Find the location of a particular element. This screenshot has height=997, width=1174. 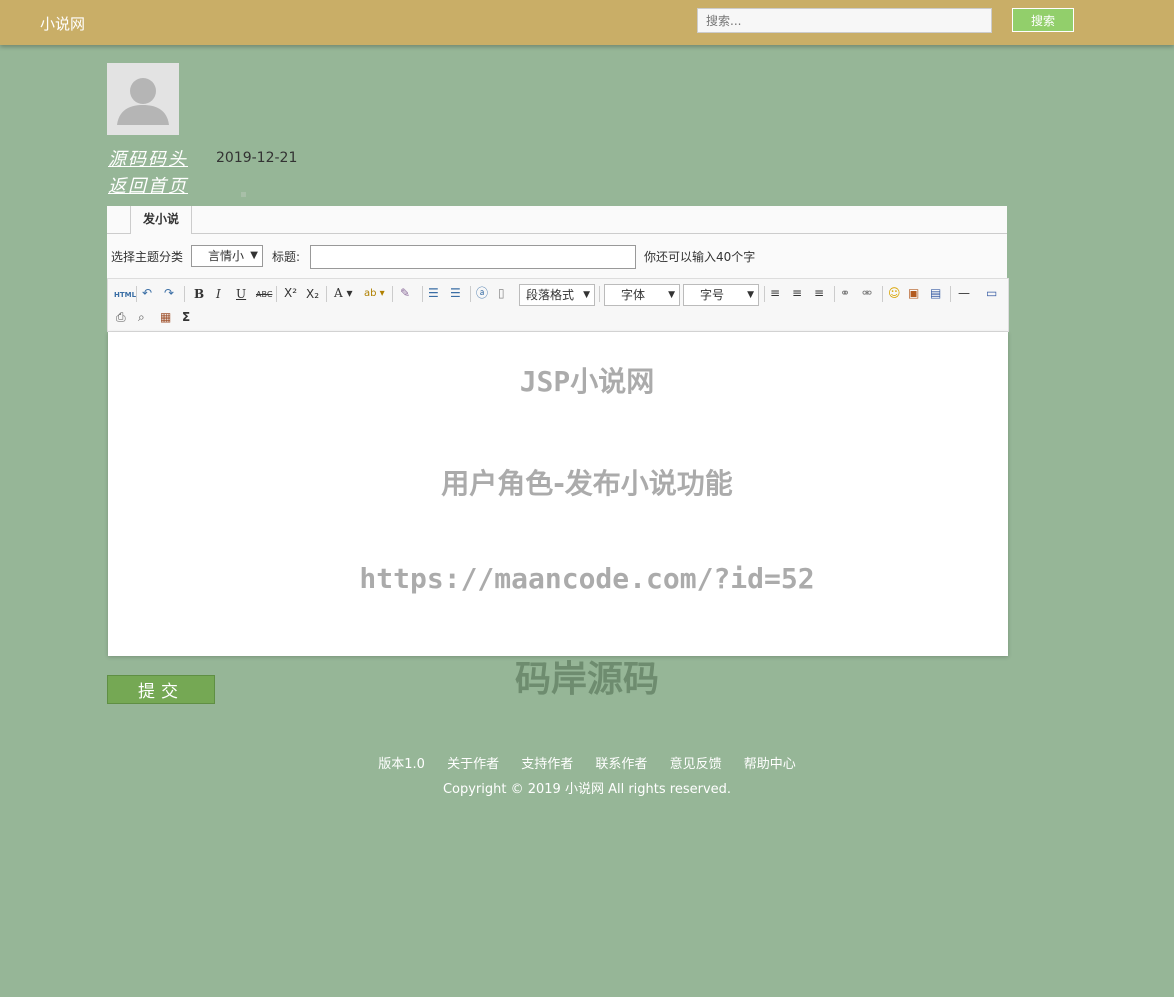

category-selected-value: 言情小 is located at coordinates (226, 256).